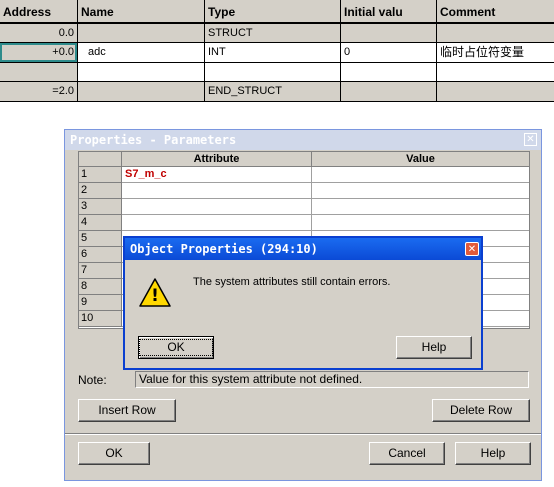 The width and height of the screenshot is (554, 487). I want to click on ok-button: OK, so click(114, 453).